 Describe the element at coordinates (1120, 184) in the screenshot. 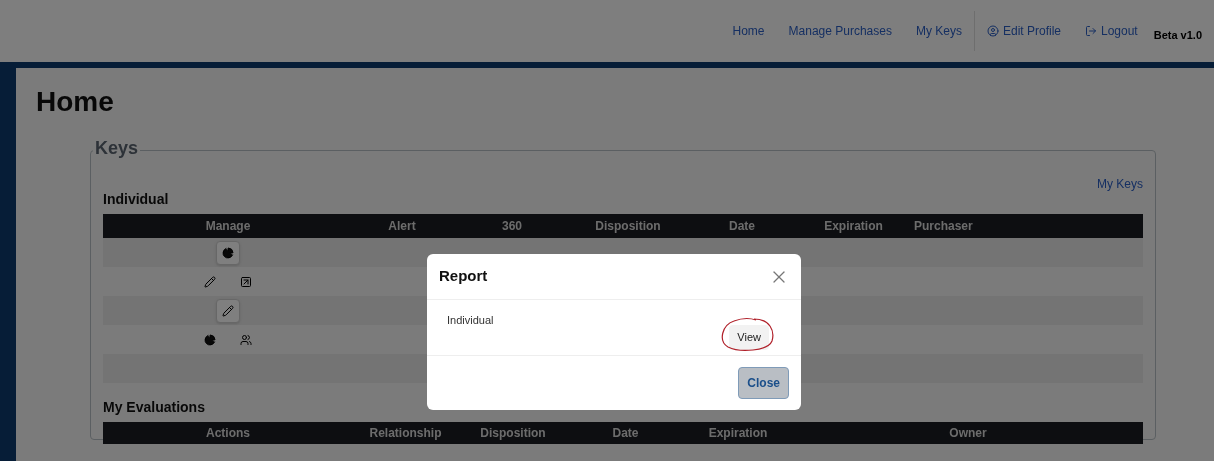

I see `my-keys-link: My Keys` at that location.